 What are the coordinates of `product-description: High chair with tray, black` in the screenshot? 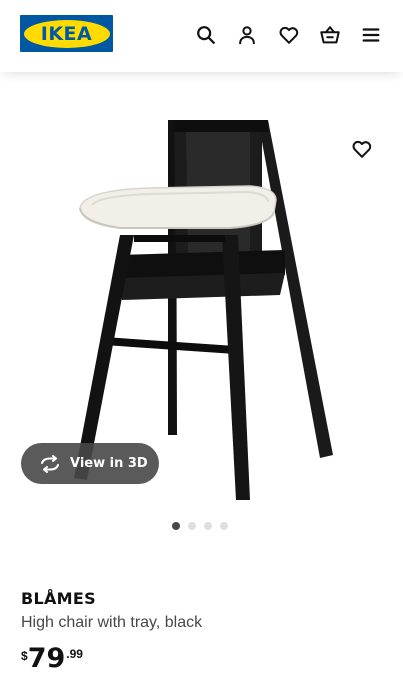 It's located at (112, 622).